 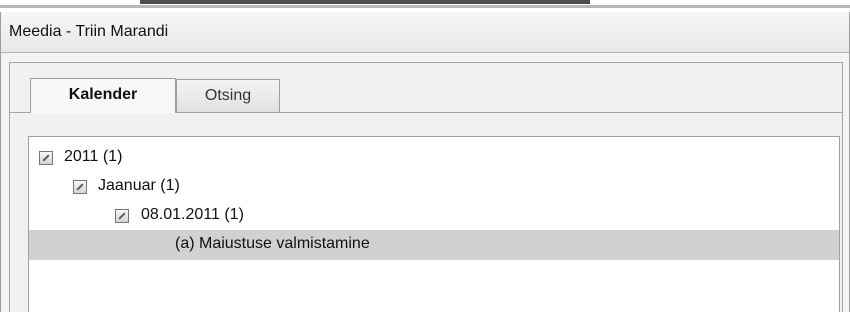 I want to click on window-title: Meedia - Triin Marandi, so click(x=89, y=31).